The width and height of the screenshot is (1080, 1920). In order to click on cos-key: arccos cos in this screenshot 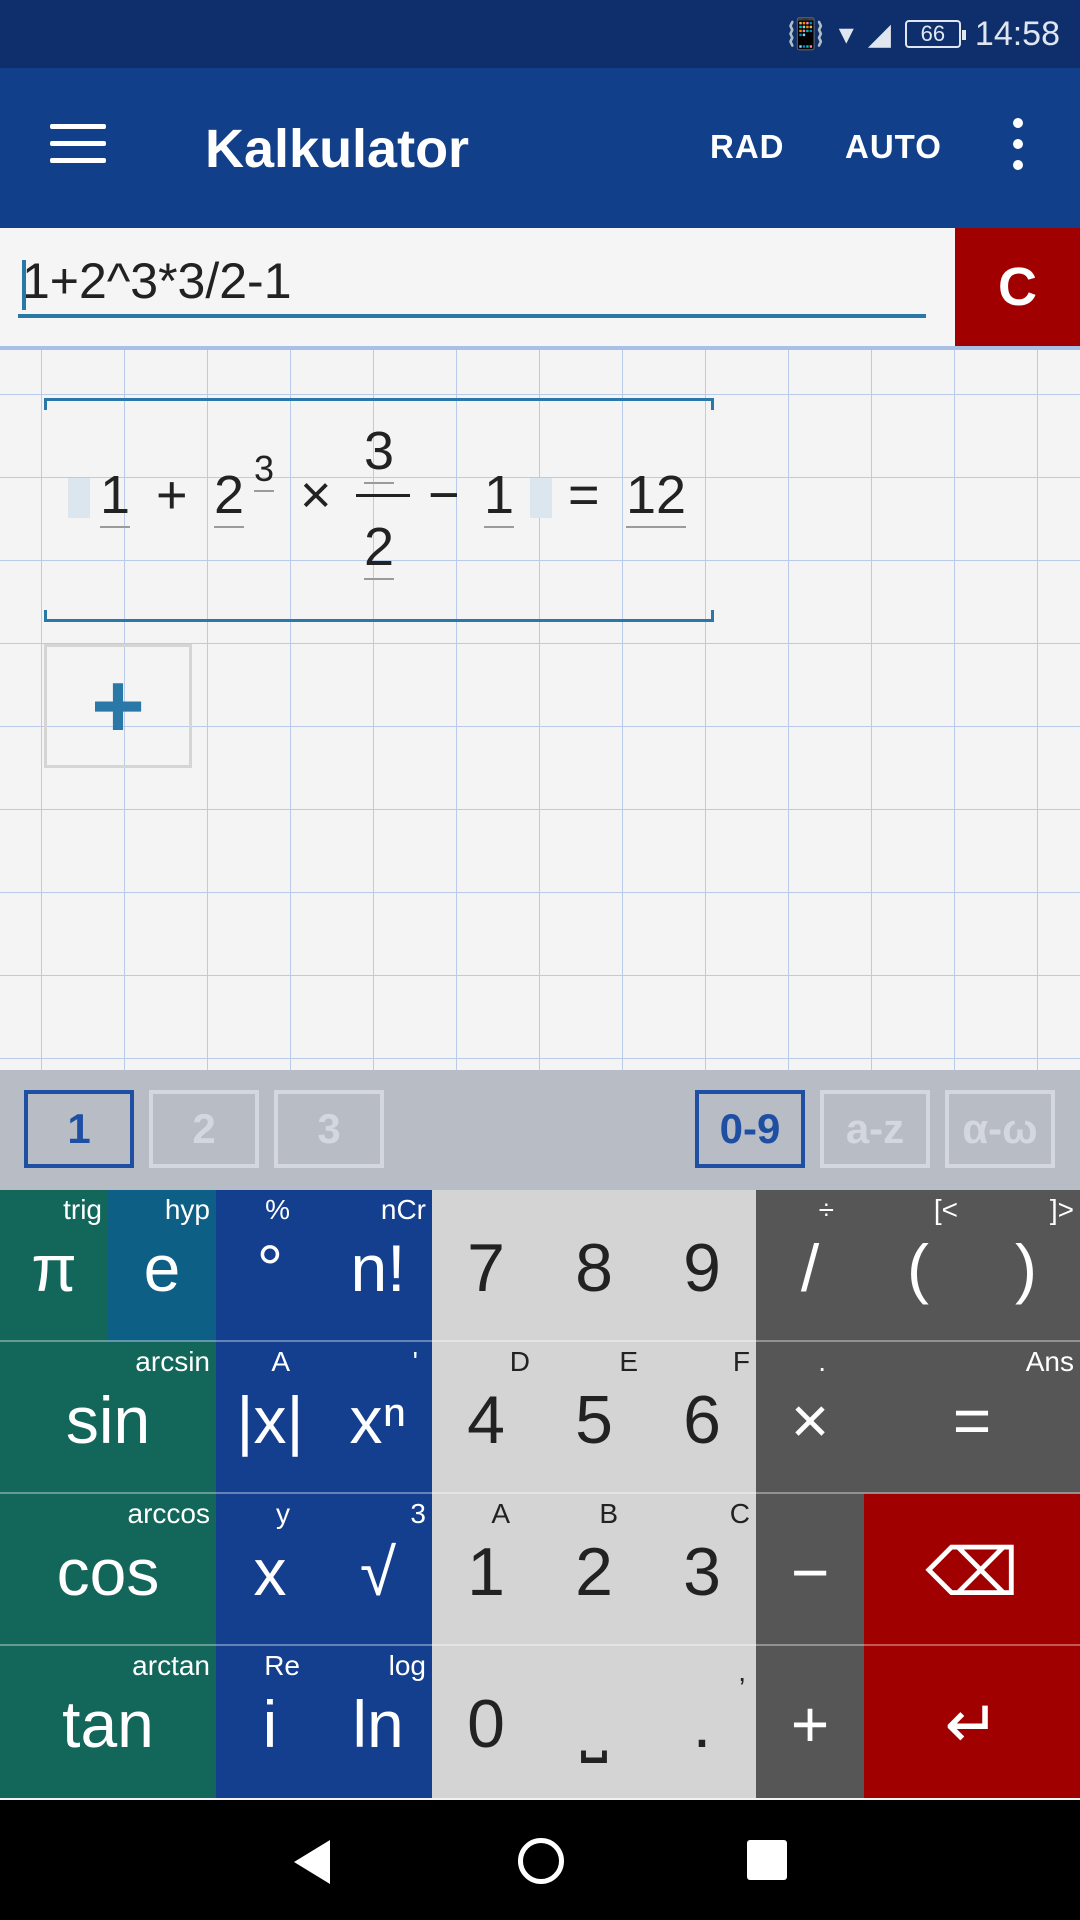, I will do `click(108, 1570)`.